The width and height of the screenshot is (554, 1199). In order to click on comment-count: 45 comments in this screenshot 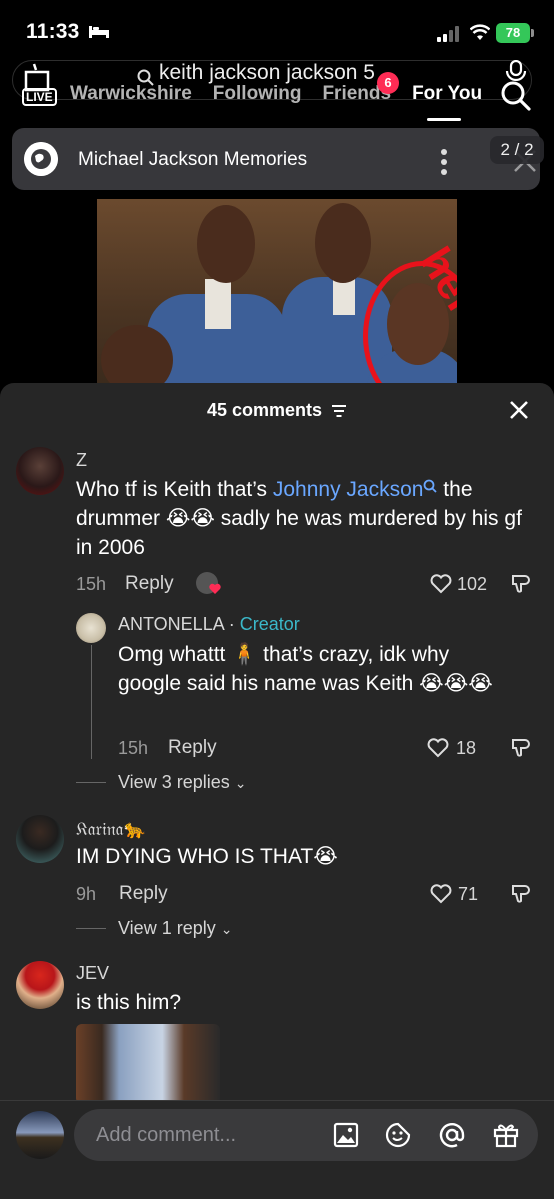, I will do `click(264, 410)`.